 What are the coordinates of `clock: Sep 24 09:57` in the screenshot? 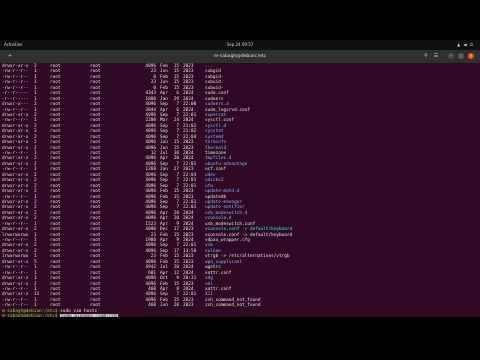 It's located at (240, 44).